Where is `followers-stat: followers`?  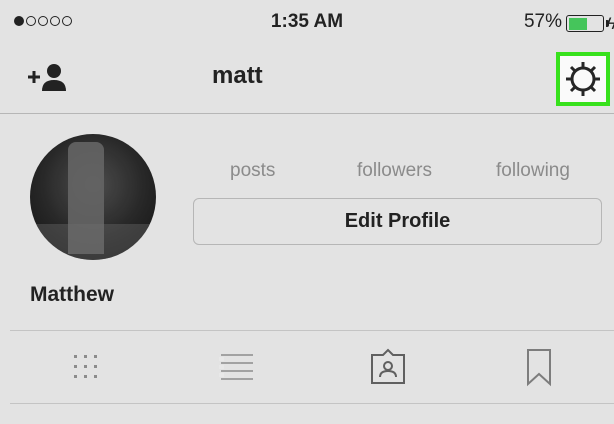 followers-stat: followers is located at coordinates (394, 171).